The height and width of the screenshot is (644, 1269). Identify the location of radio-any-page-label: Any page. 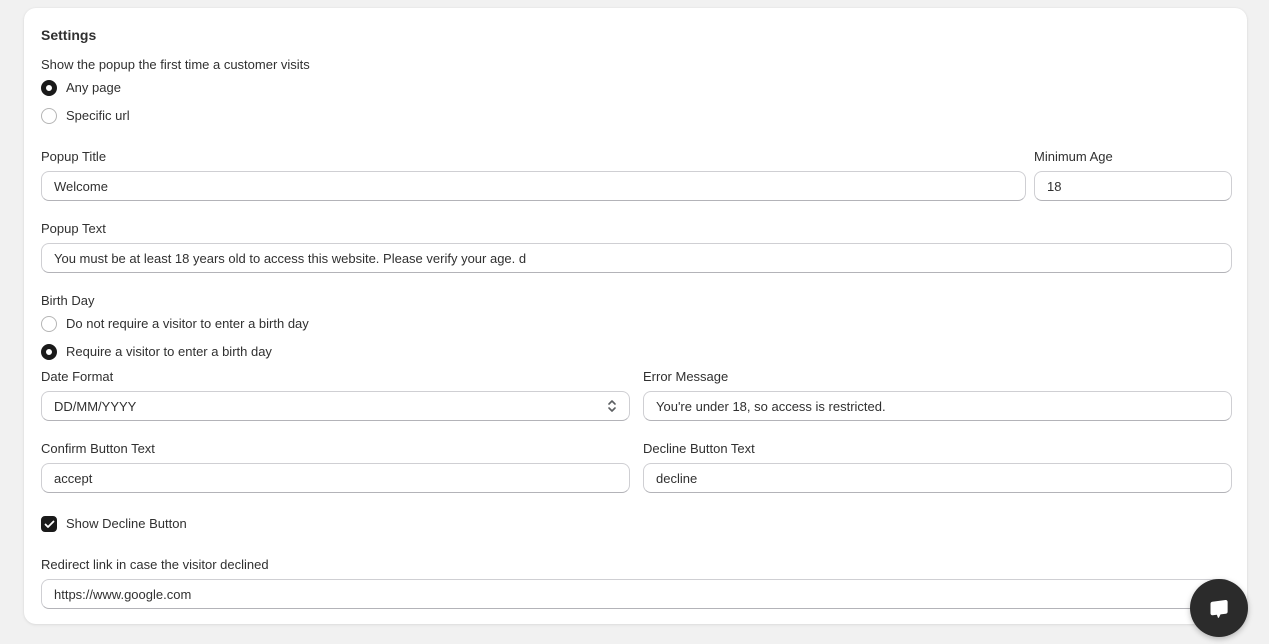
(93, 87).